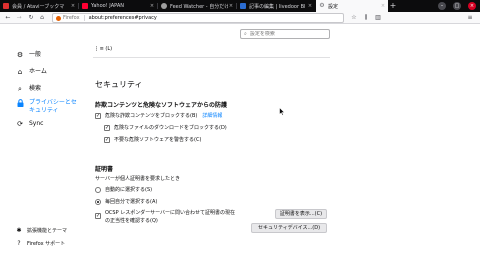 The height and width of the screenshot is (261, 480). I want to click on certificate-prompt-label: サーバーが個人証明書を要求したとき, so click(137, 179).